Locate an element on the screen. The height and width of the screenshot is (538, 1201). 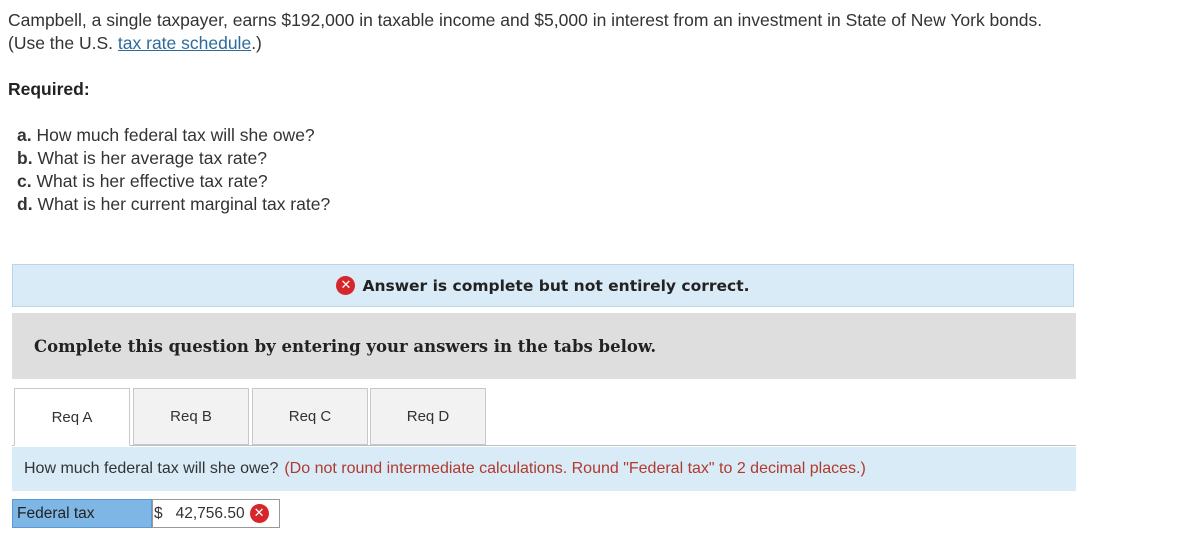
required-heading: Required: is located at coordinates (49, 89).